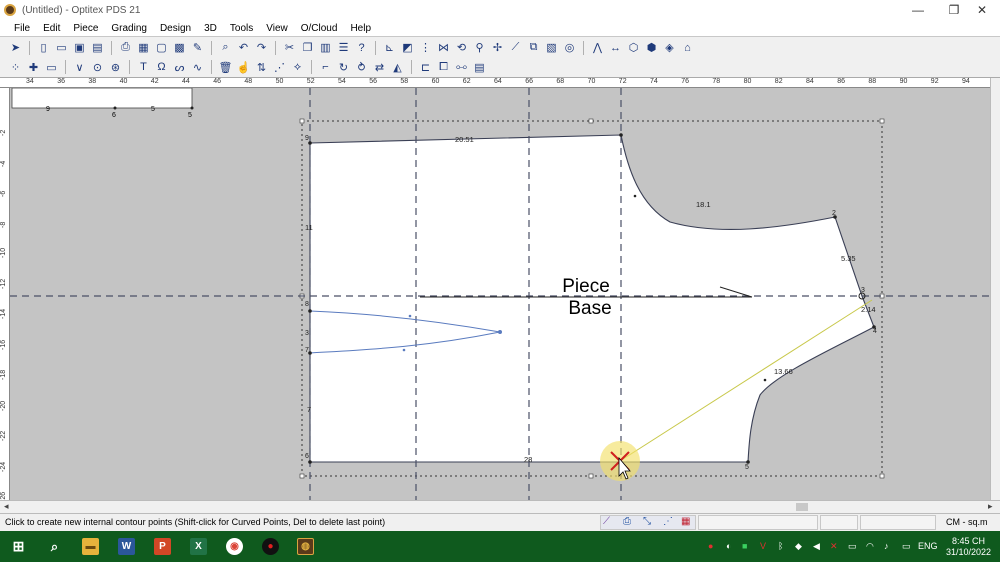  I want to click on pin-icon: ⚲, so click(479, 47).